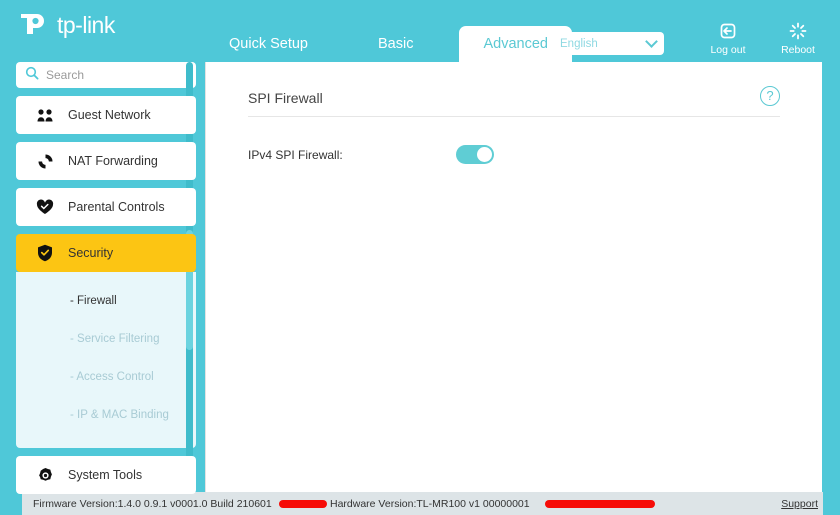  I want to click on support-link: Support, so click(799, 504).